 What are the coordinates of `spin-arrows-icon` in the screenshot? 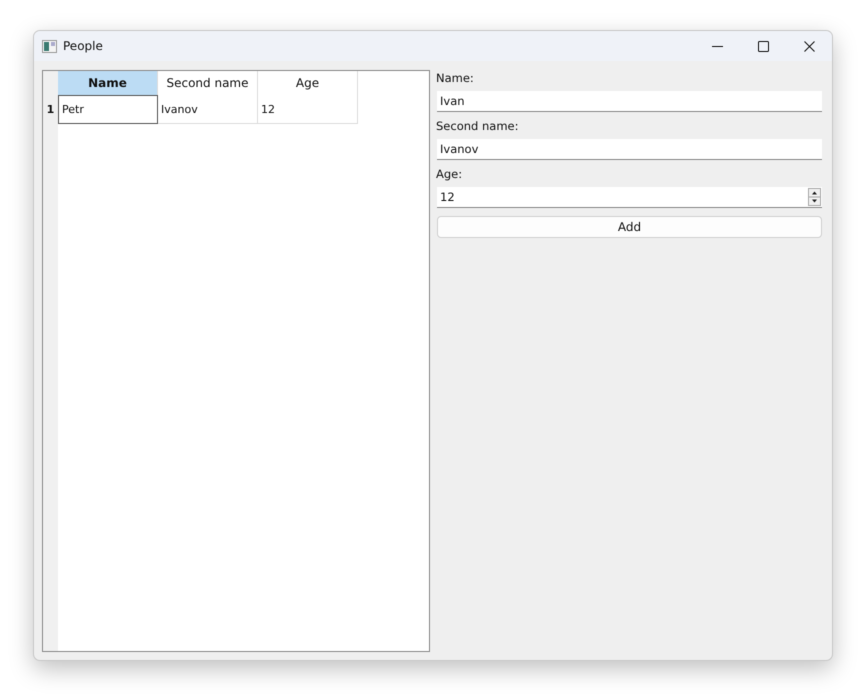 It's located at (814, 197).